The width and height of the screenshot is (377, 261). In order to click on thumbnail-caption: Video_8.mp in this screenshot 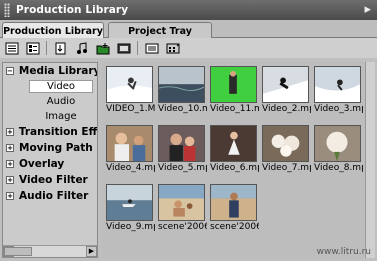, I will do `click(338, 168)`.